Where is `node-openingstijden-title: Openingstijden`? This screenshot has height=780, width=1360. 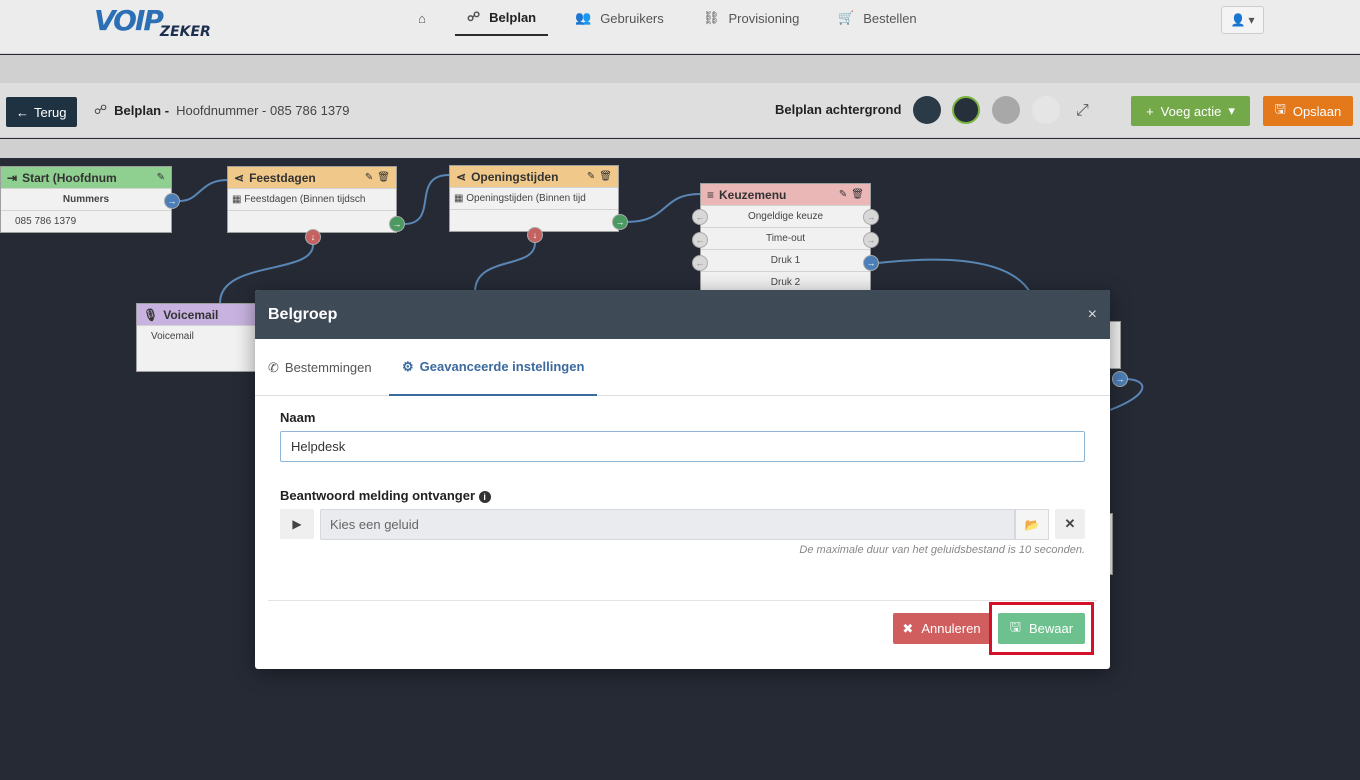
node-openingstijden-title: Openingstijden is located at coordinates (515, 176).